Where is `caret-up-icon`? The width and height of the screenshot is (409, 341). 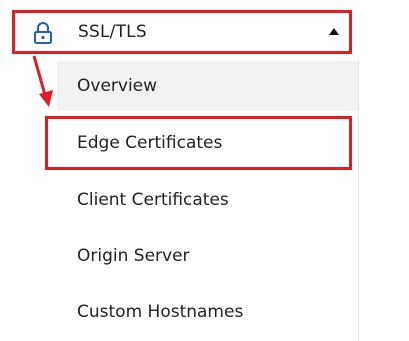
caret-up-icon is located at coordinates (334, 31).